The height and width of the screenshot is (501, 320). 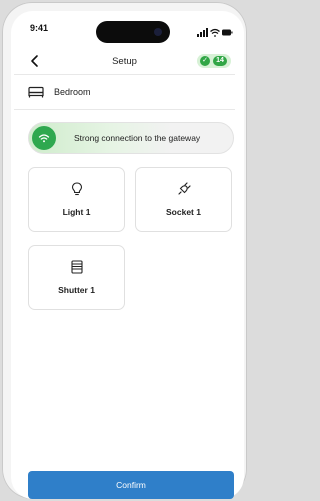 I want to click on room-selector: Bedroom, so click(x=59, y=92).